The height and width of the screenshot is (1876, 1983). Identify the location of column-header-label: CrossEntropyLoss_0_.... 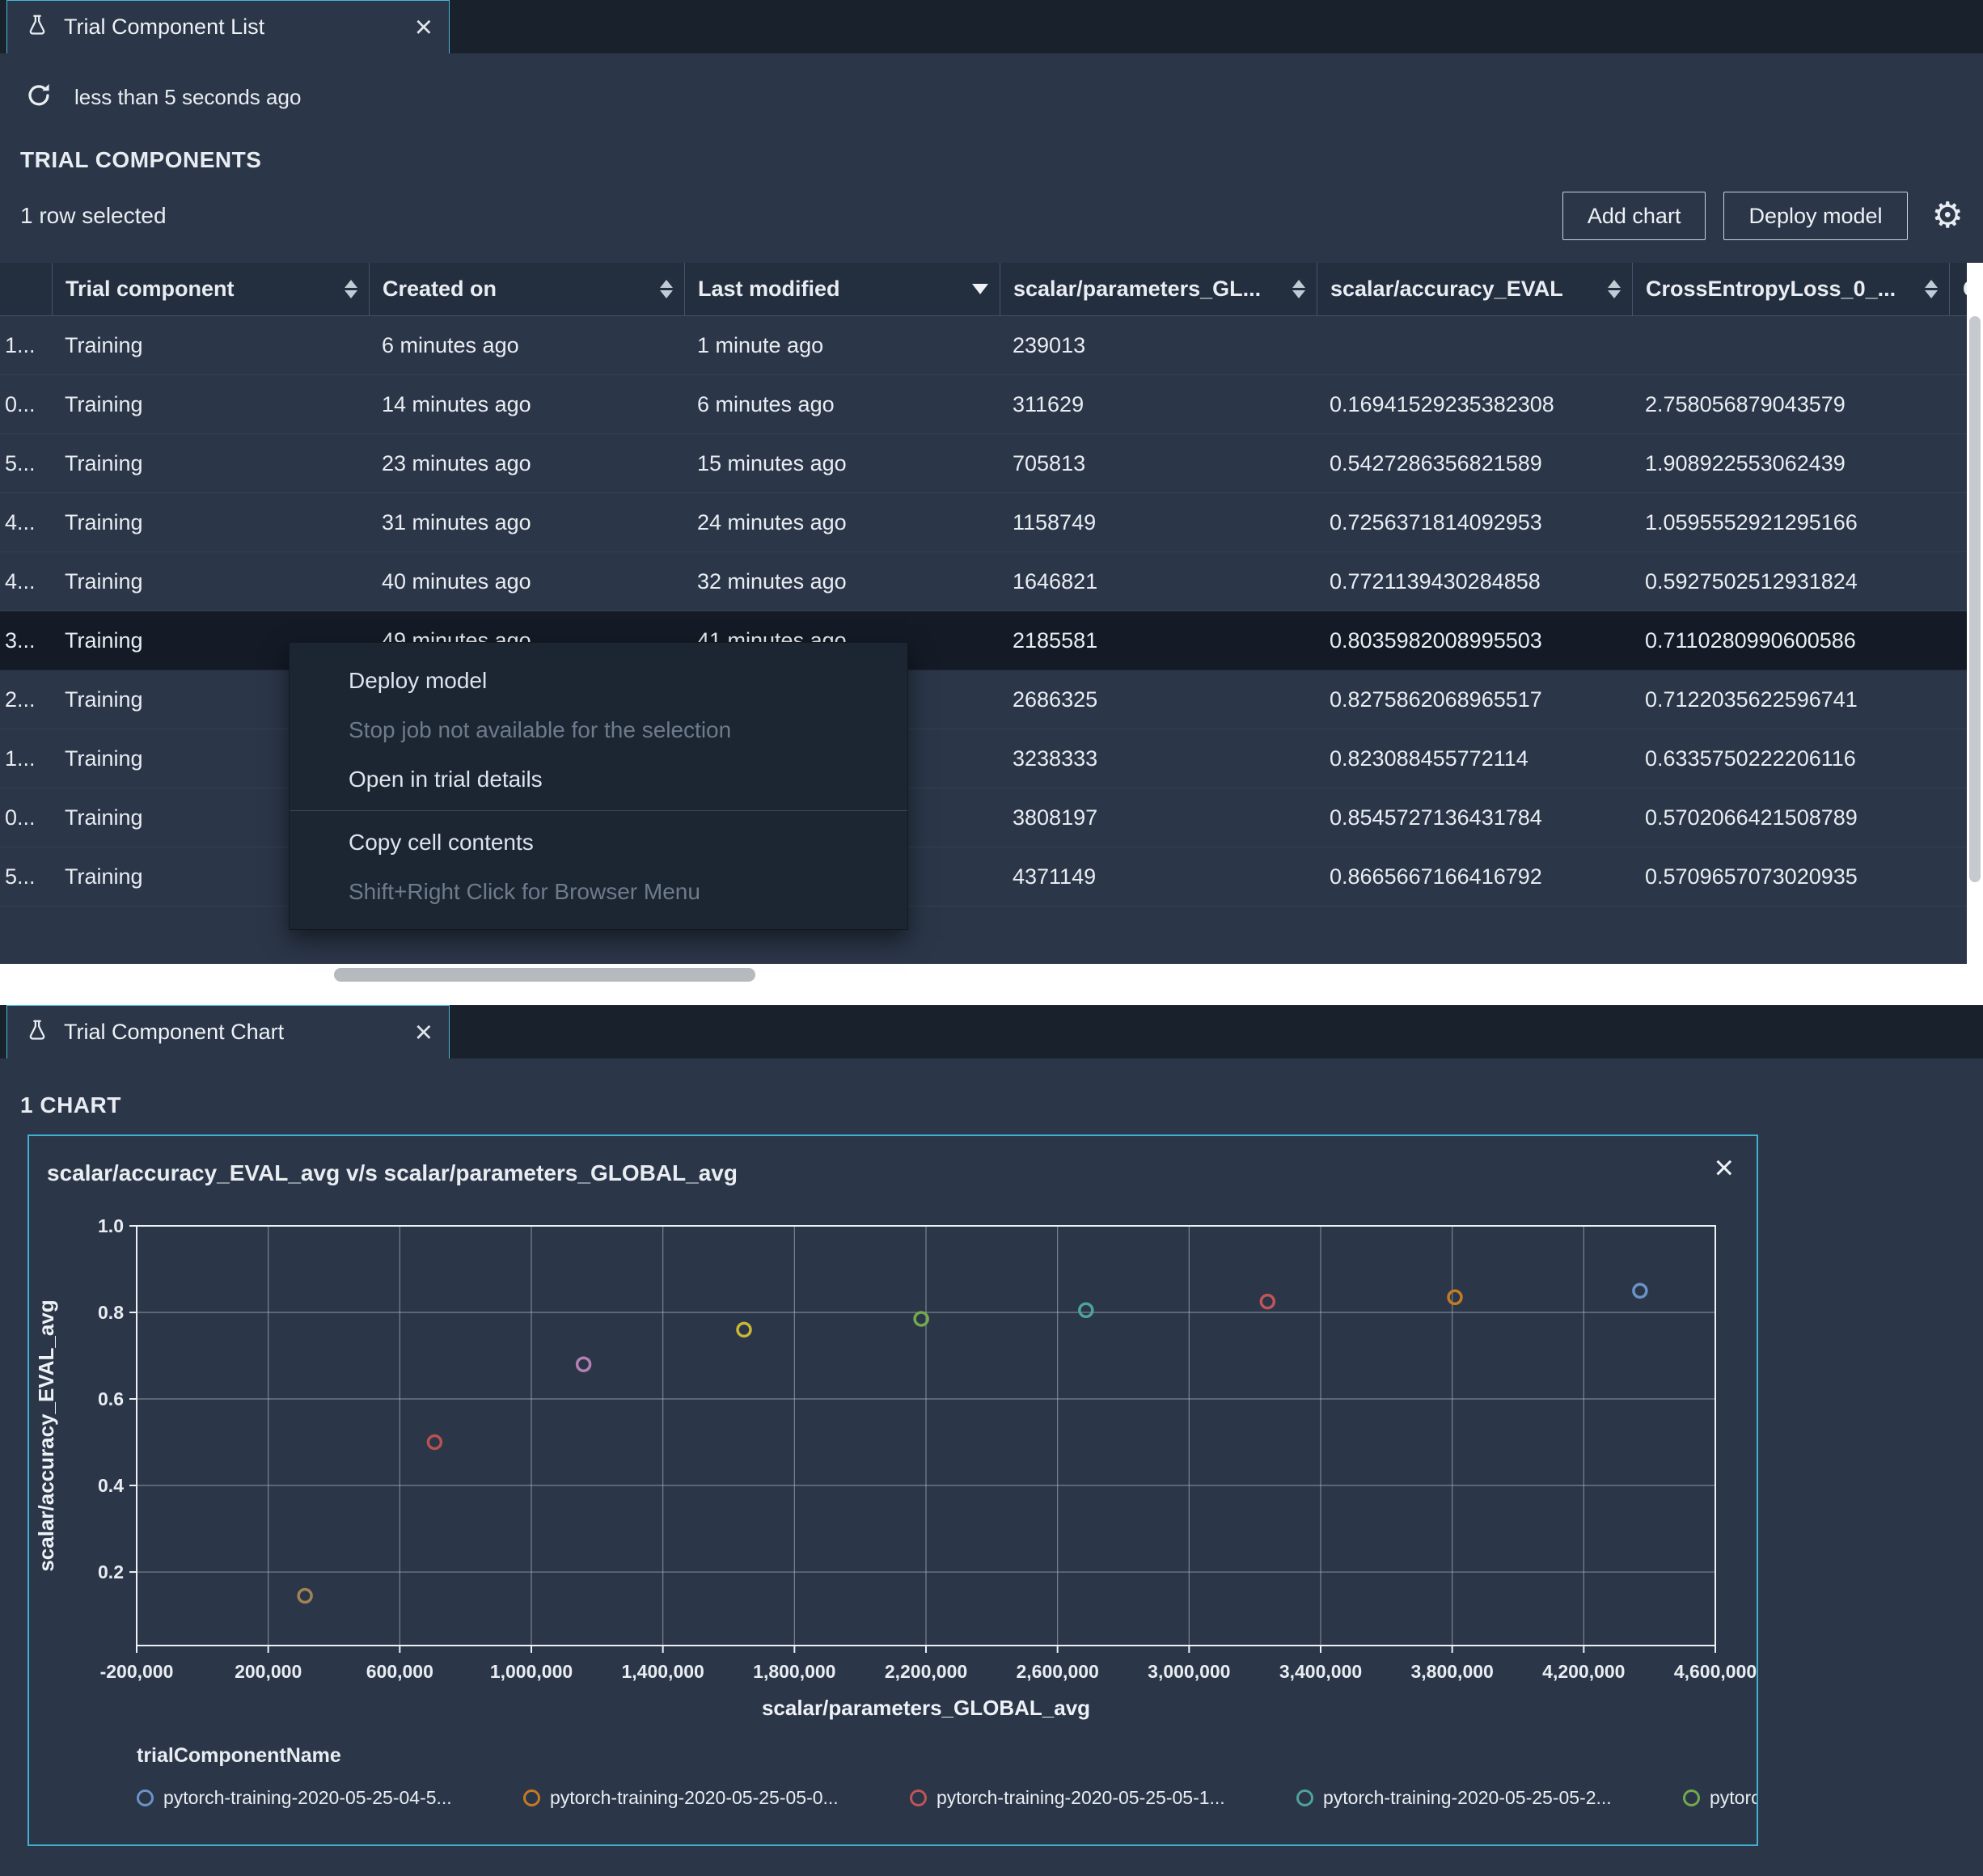
(1771, 289).